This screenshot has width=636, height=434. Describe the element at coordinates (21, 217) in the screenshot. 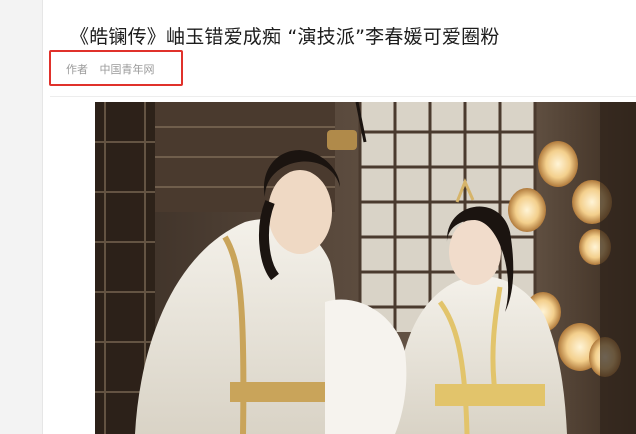

I see `left-sidebar-gutter` at that location.